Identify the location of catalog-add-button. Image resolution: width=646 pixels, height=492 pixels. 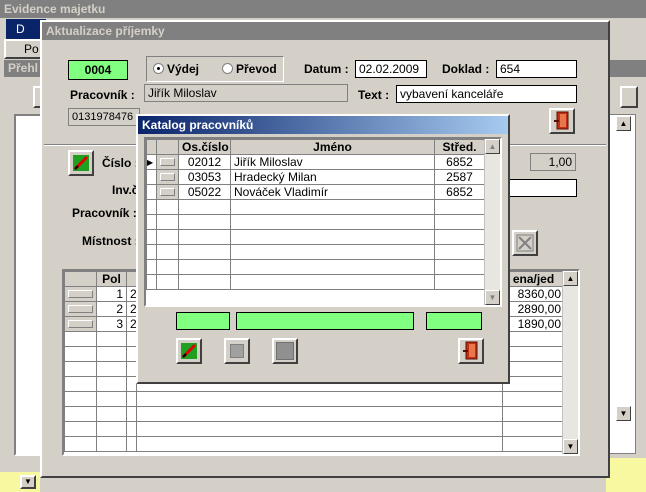
(237, 351).